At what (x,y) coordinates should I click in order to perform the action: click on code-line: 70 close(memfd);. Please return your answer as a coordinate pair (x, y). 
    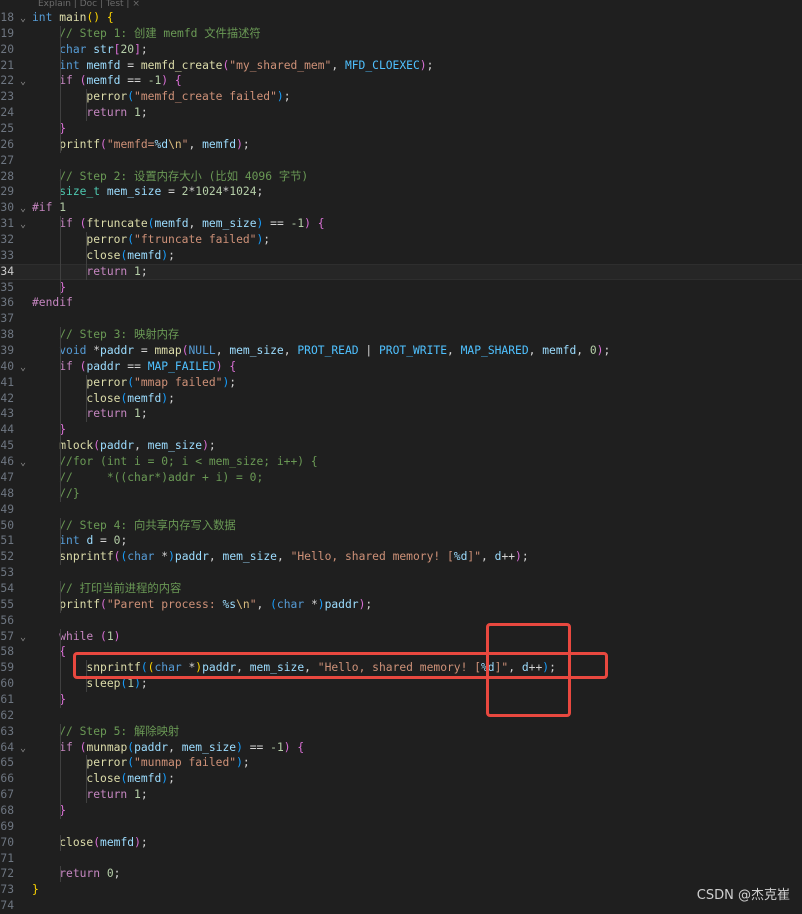
    Looking at the image, I should click on (401, 842).